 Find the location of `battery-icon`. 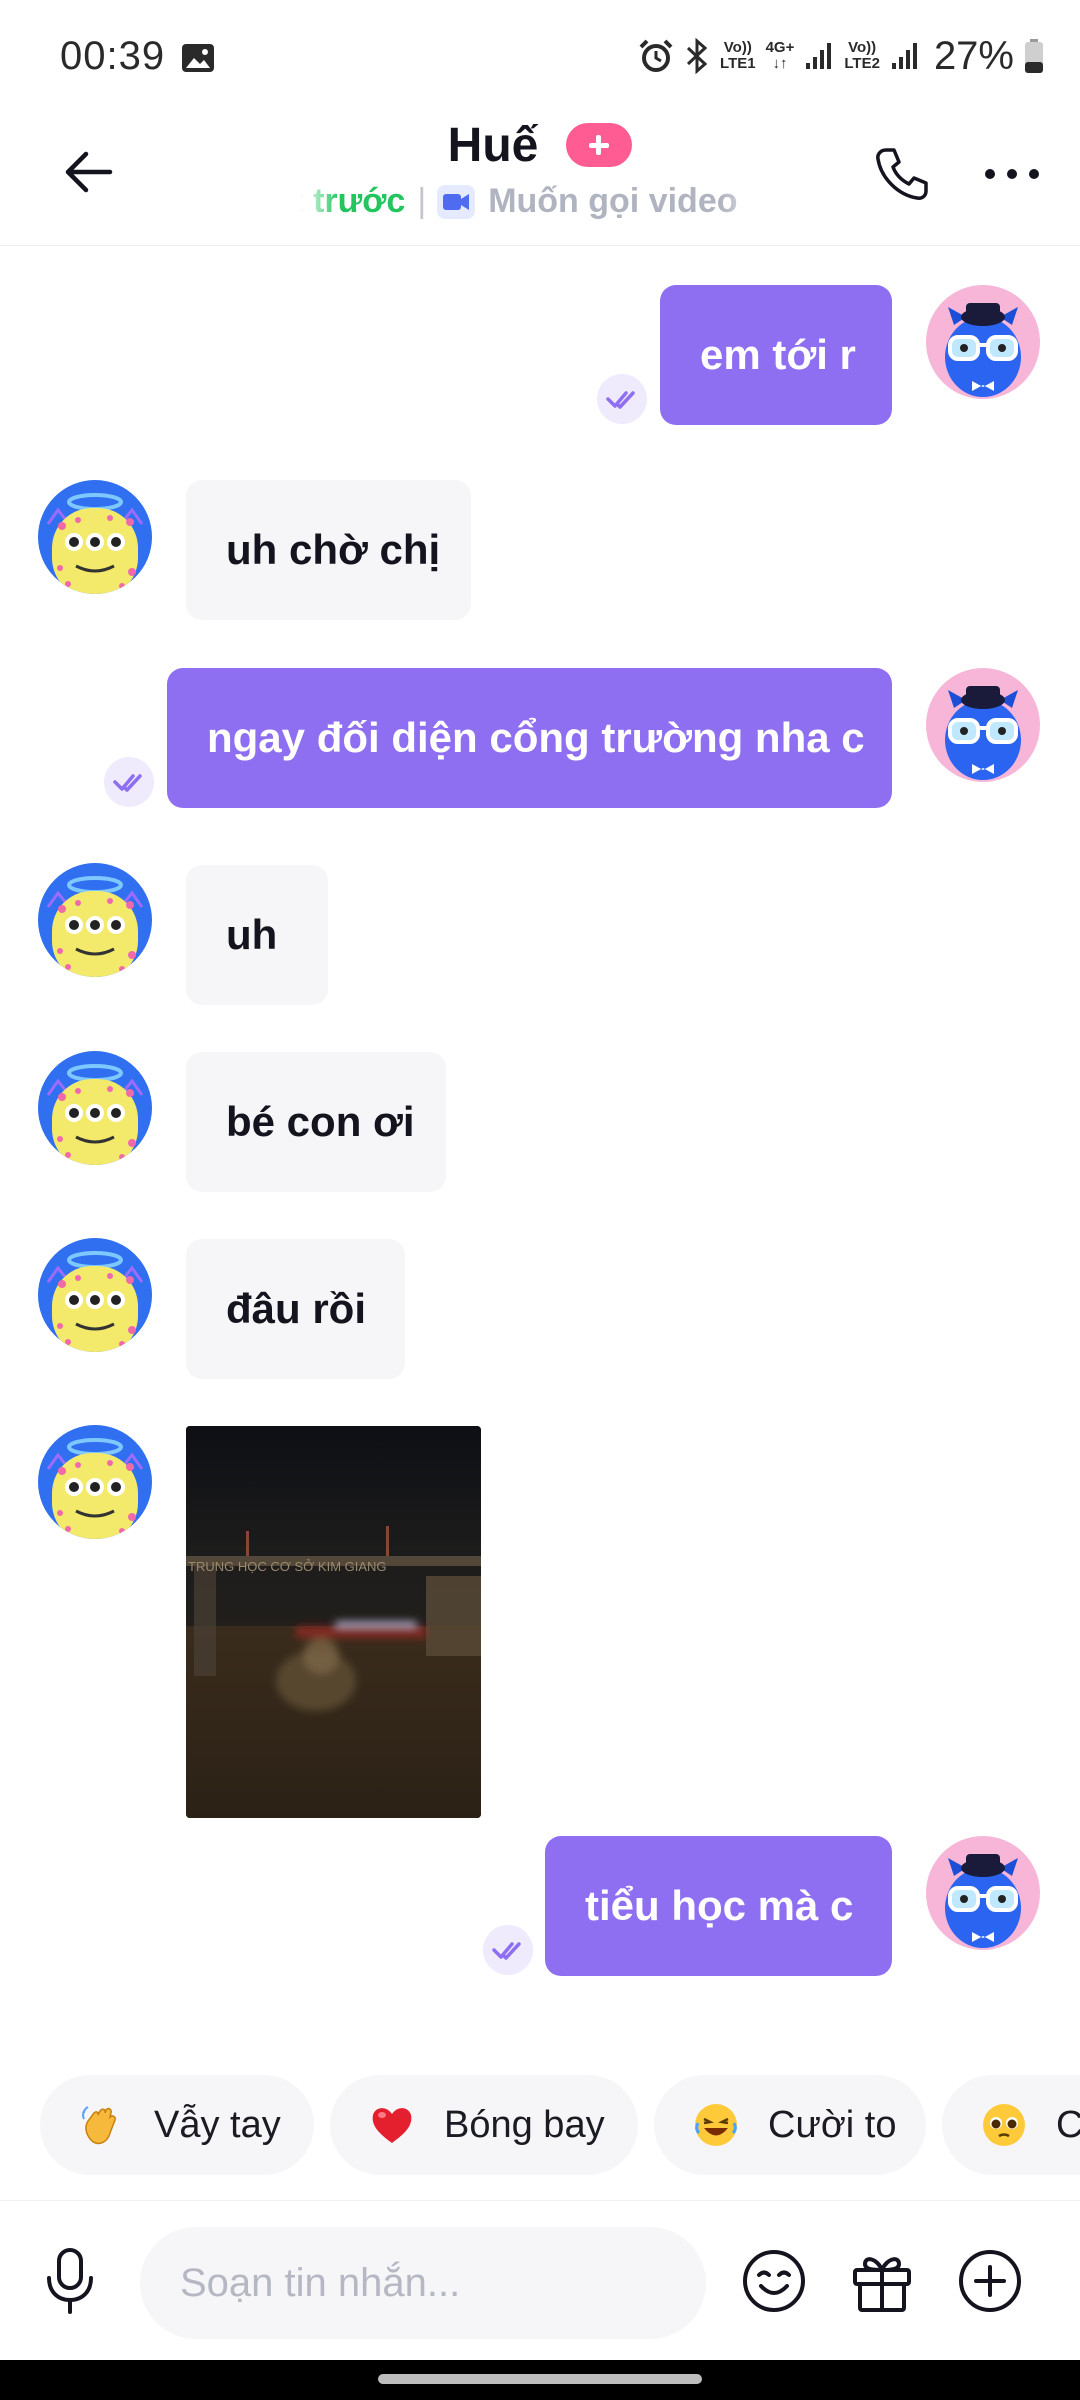

battery-icon is located at coordinates (1034, 56).